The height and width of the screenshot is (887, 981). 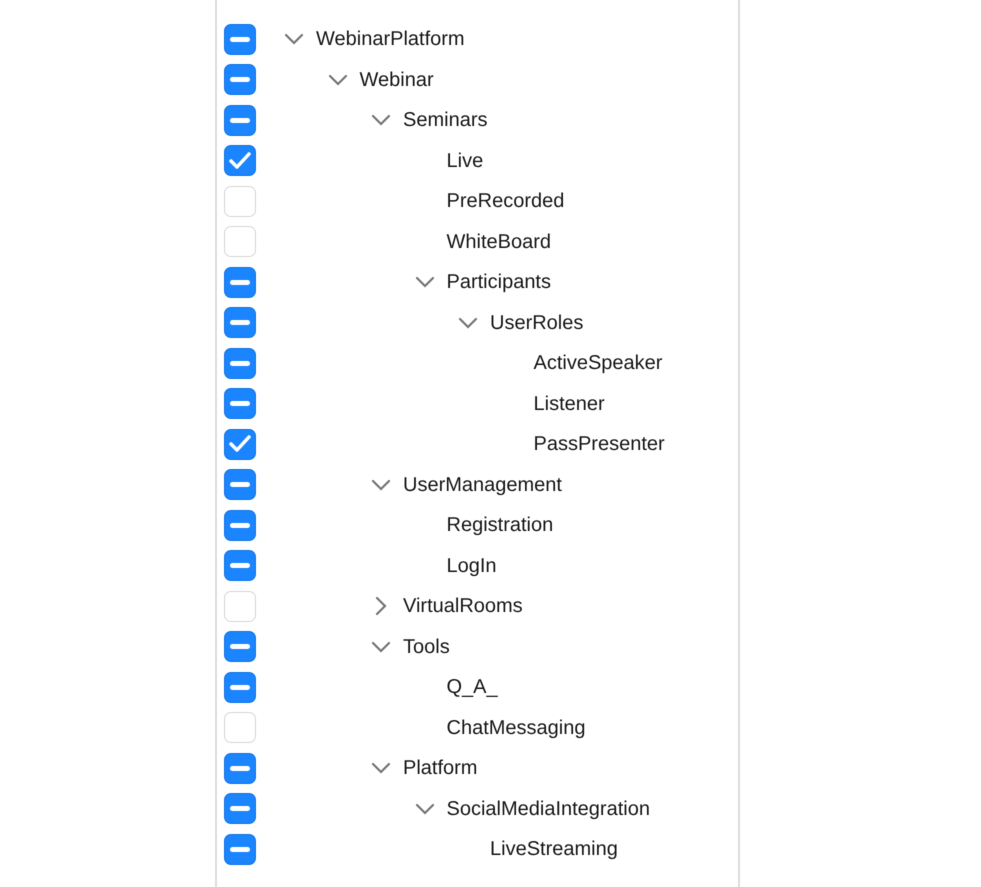 What do you see at coordinates (598, 363) in the screenshot?
I see `tree-item-label: ActiveSpeaker` at bounding box center [598, 363].